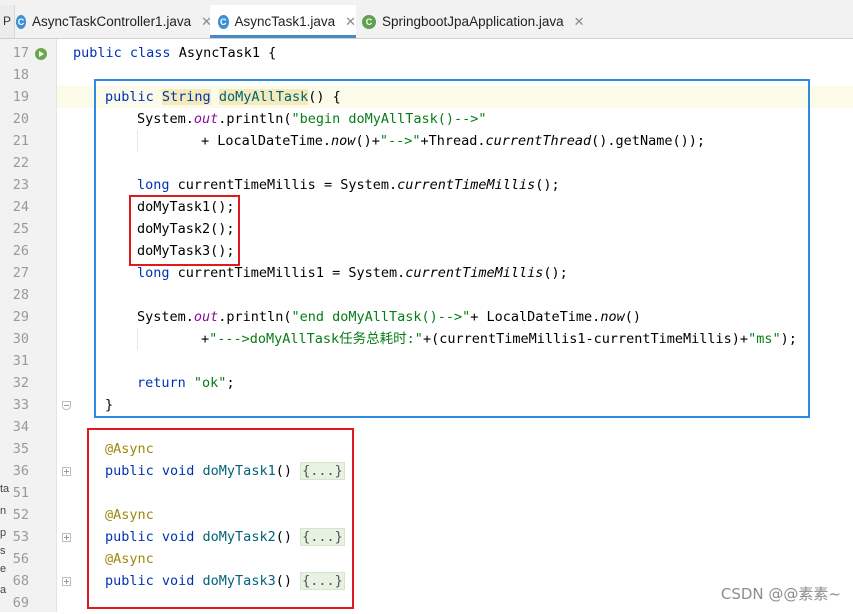 The image size is (853, 614). What do you see at coordinates (3, 511) in the screenshot?
I see `clipped-panel-text: n` at bounding box center [3, 511].